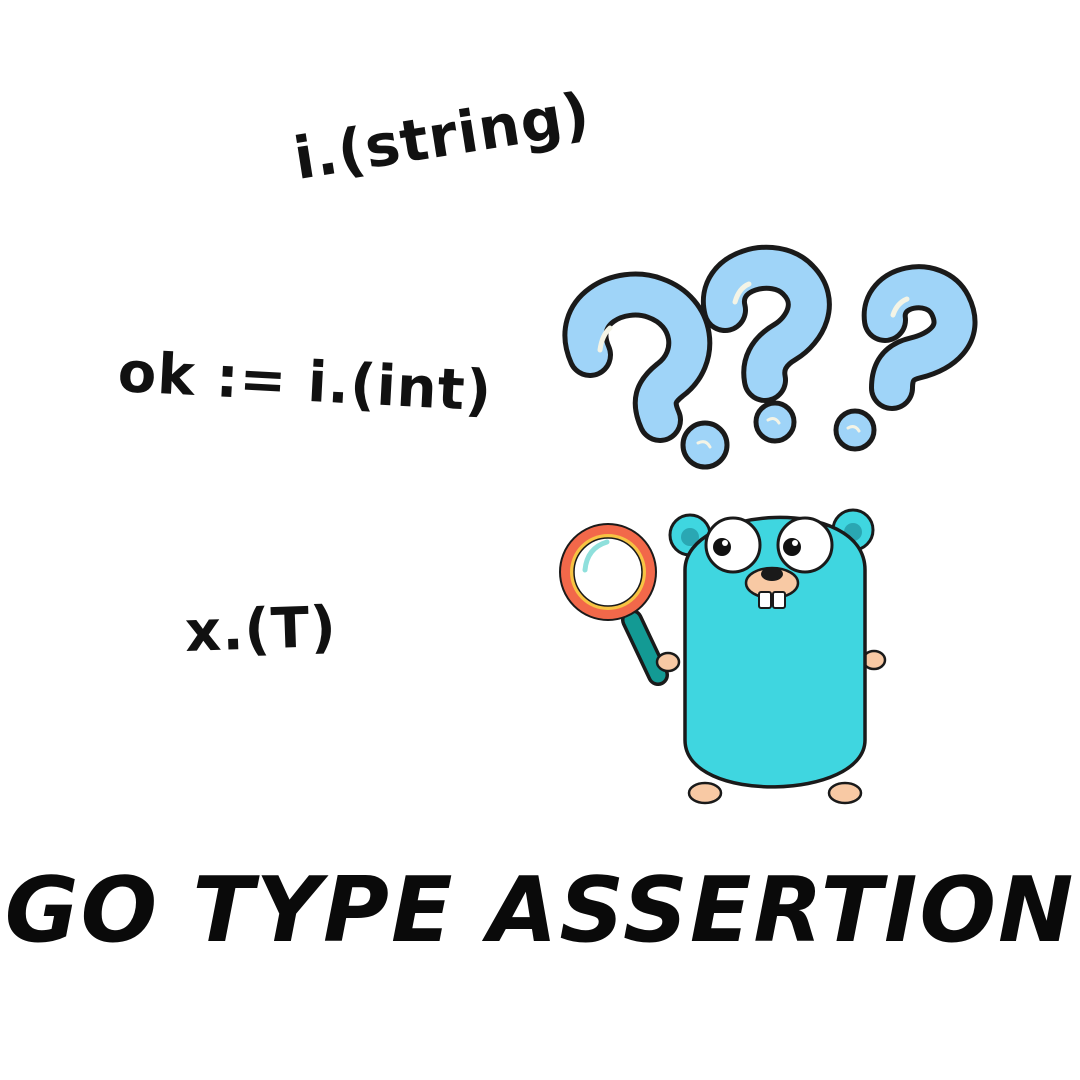 Image resolution: width=1080 pixels, height=1080 pixels. I want to click on poster-title: GO TYPE ASSERTION, so click(540, 910).